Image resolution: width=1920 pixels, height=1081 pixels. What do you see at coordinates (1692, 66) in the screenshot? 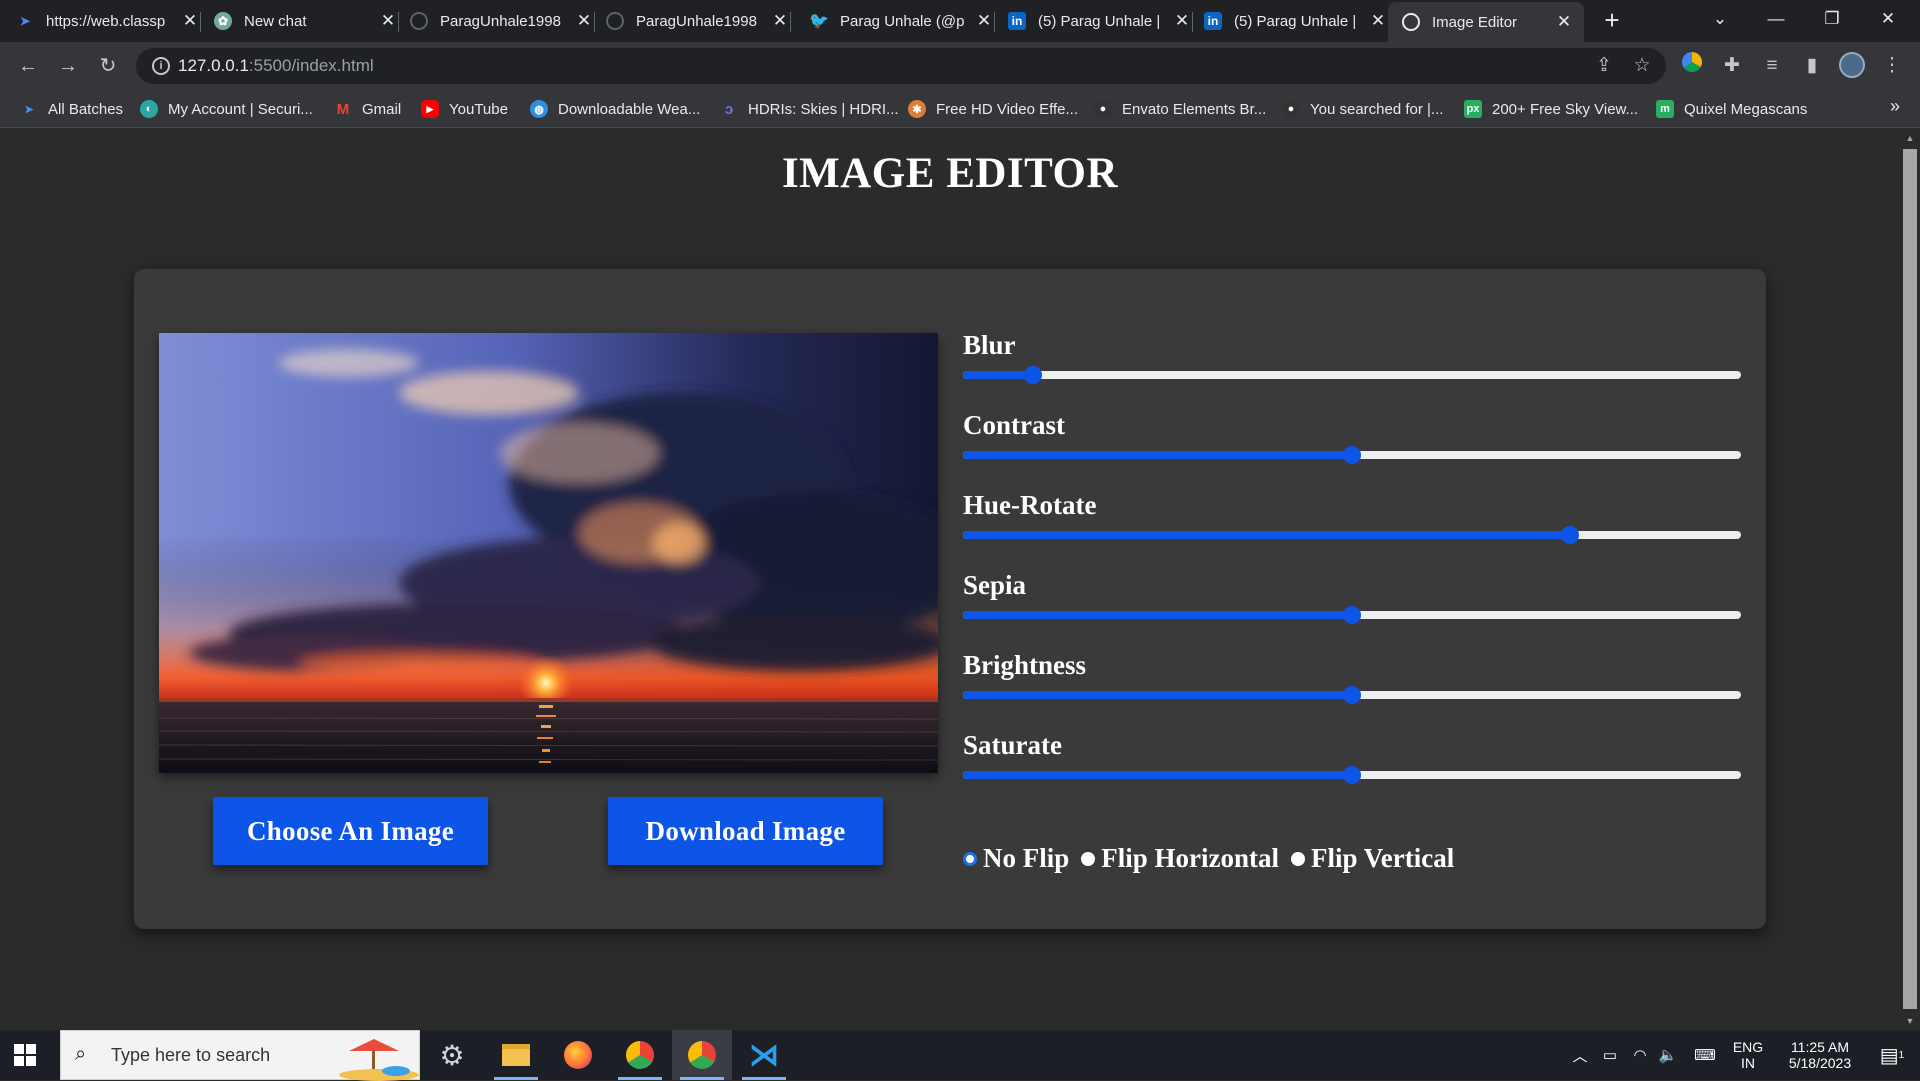
I see `extension-color-icon` at bounding box center [1692, 66].